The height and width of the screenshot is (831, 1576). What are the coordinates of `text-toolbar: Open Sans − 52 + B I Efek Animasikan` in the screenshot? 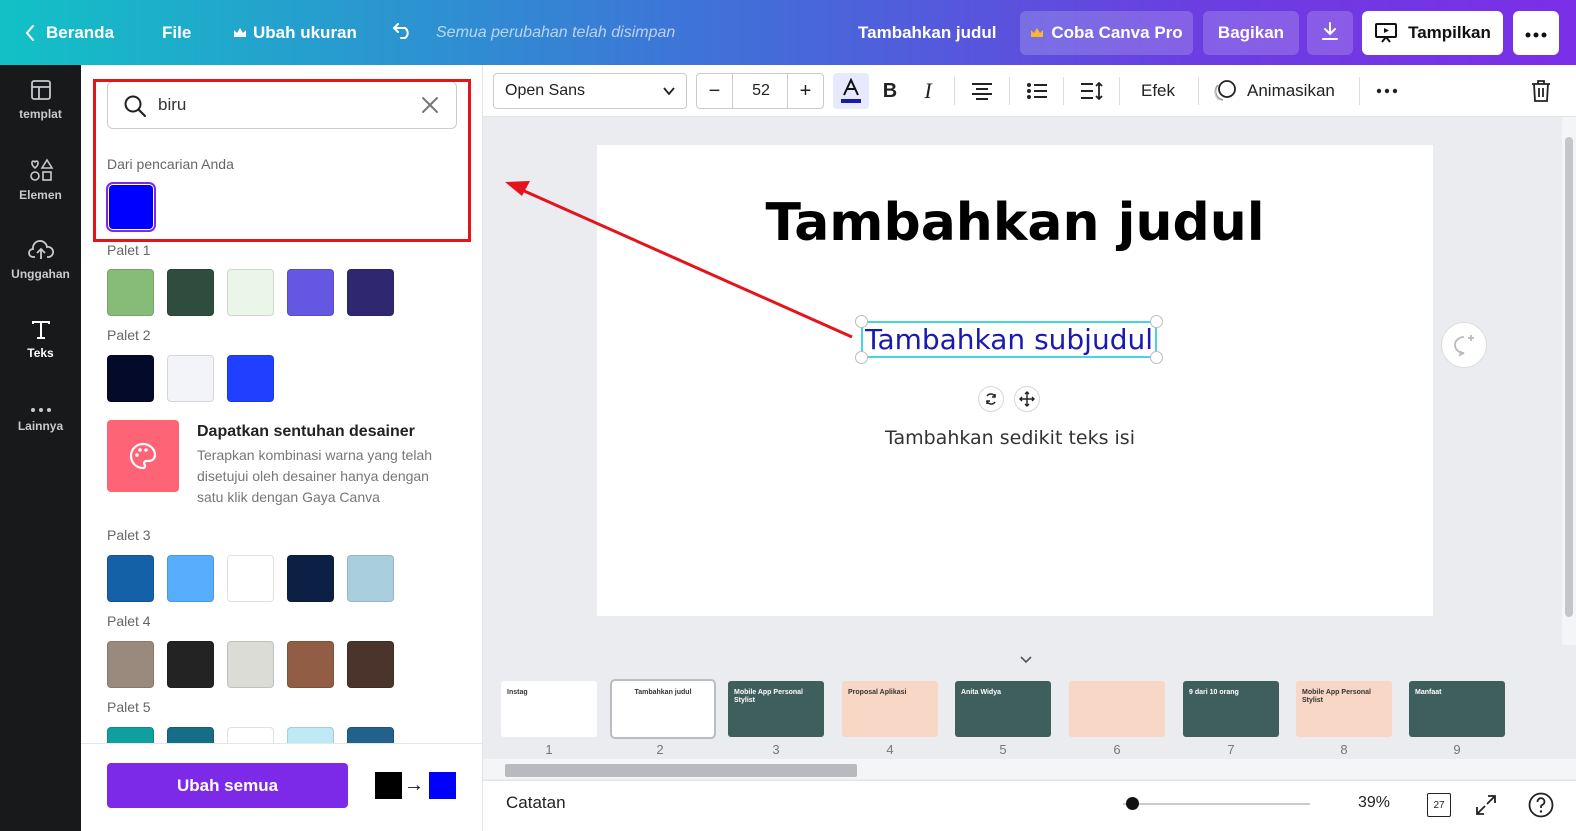 It's located at (1029, 91).